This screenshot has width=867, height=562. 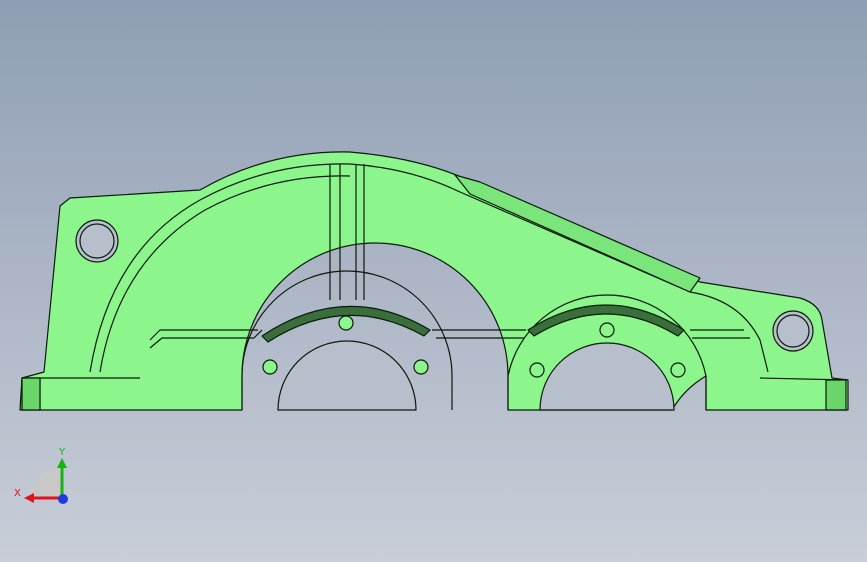 What do you see at coordinates (17, 493) in the screenshot?
I see `x-axis-label: X` at bounding box center [17, 493].